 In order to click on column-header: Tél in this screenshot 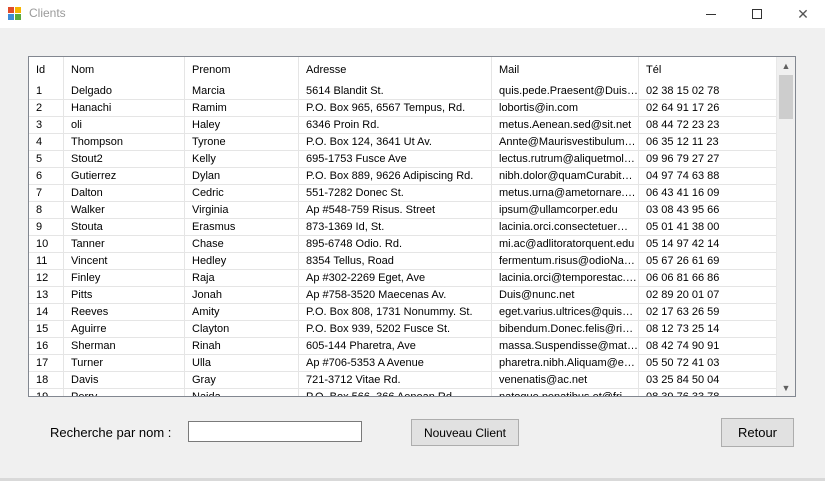, I will do `click(708, 70)`.